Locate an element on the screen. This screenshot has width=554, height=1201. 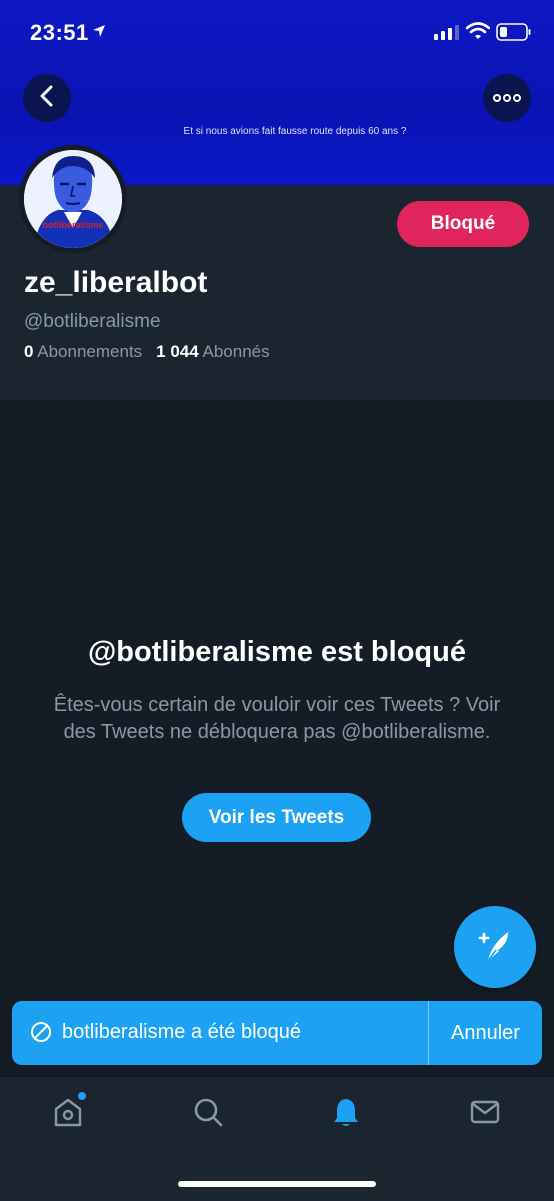
search-icon is located at coordinates (208, 1114).